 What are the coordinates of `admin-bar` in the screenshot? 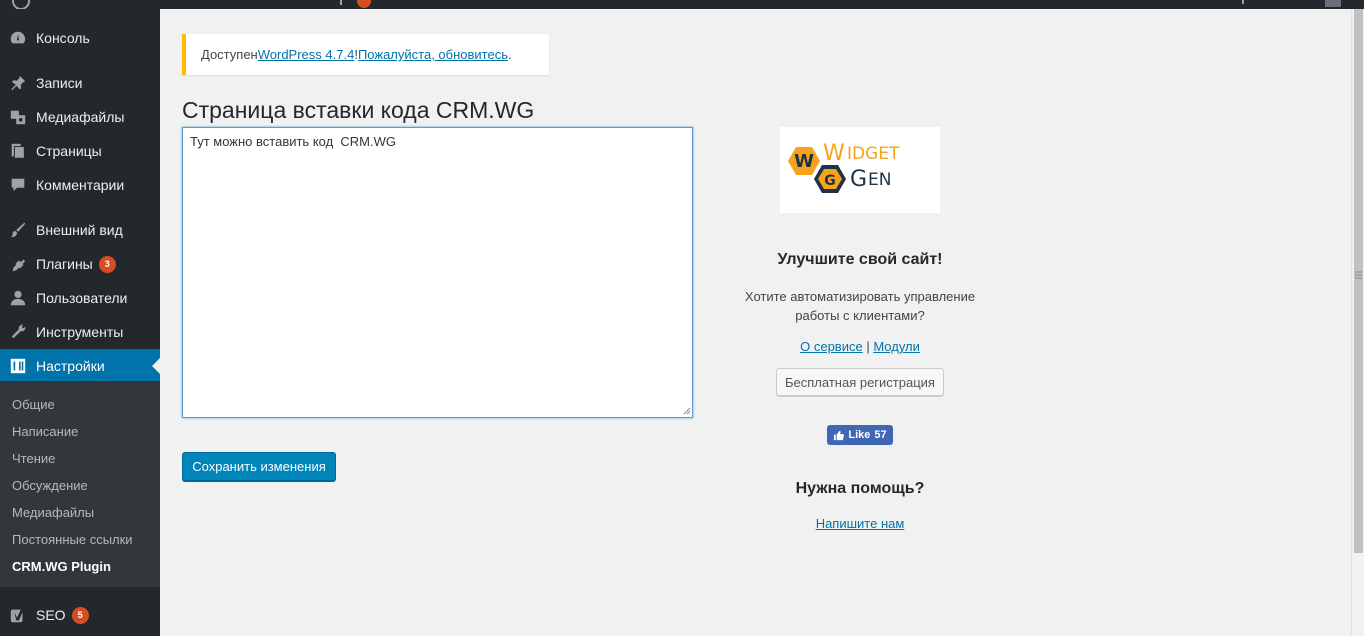 It's located at (682, 5).